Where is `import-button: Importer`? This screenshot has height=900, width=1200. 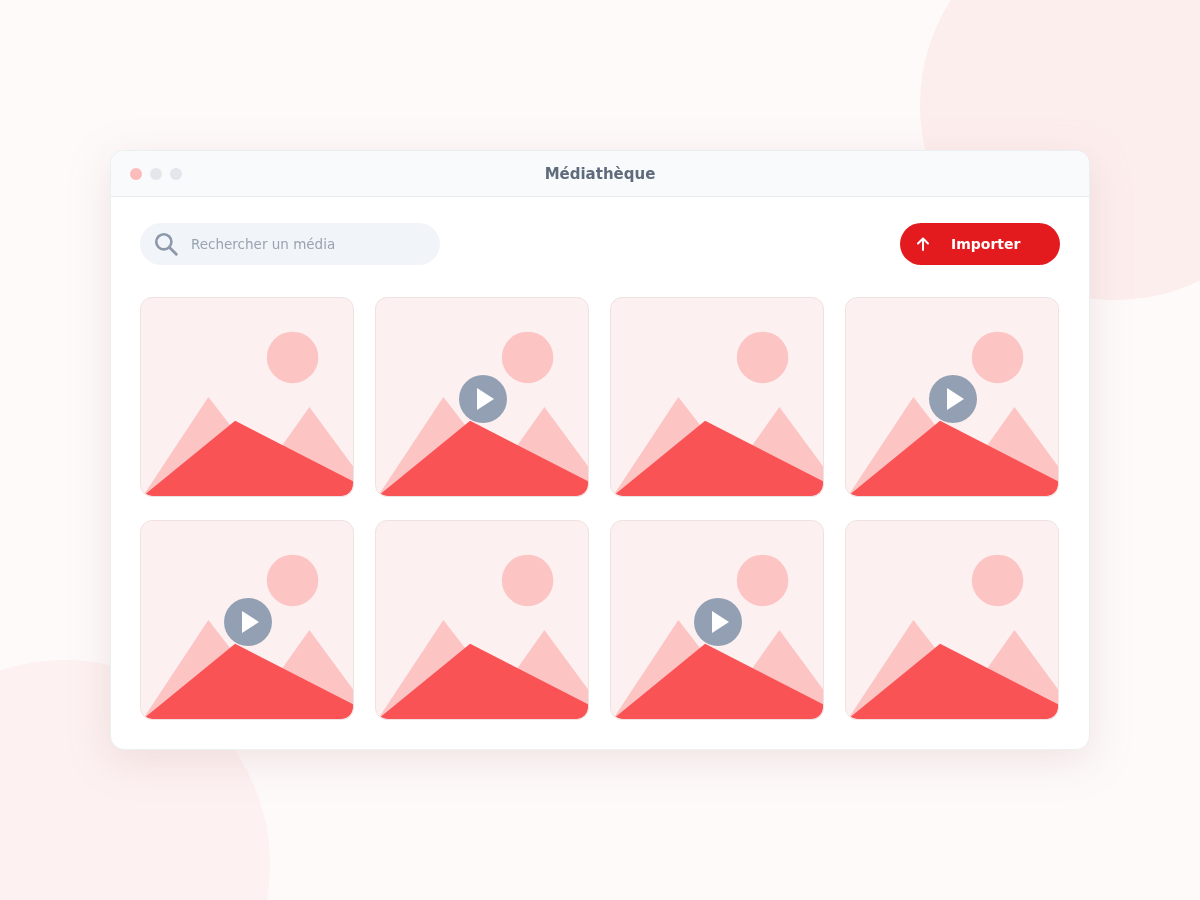
import-button: Importer is located at coordinates (980, 244).